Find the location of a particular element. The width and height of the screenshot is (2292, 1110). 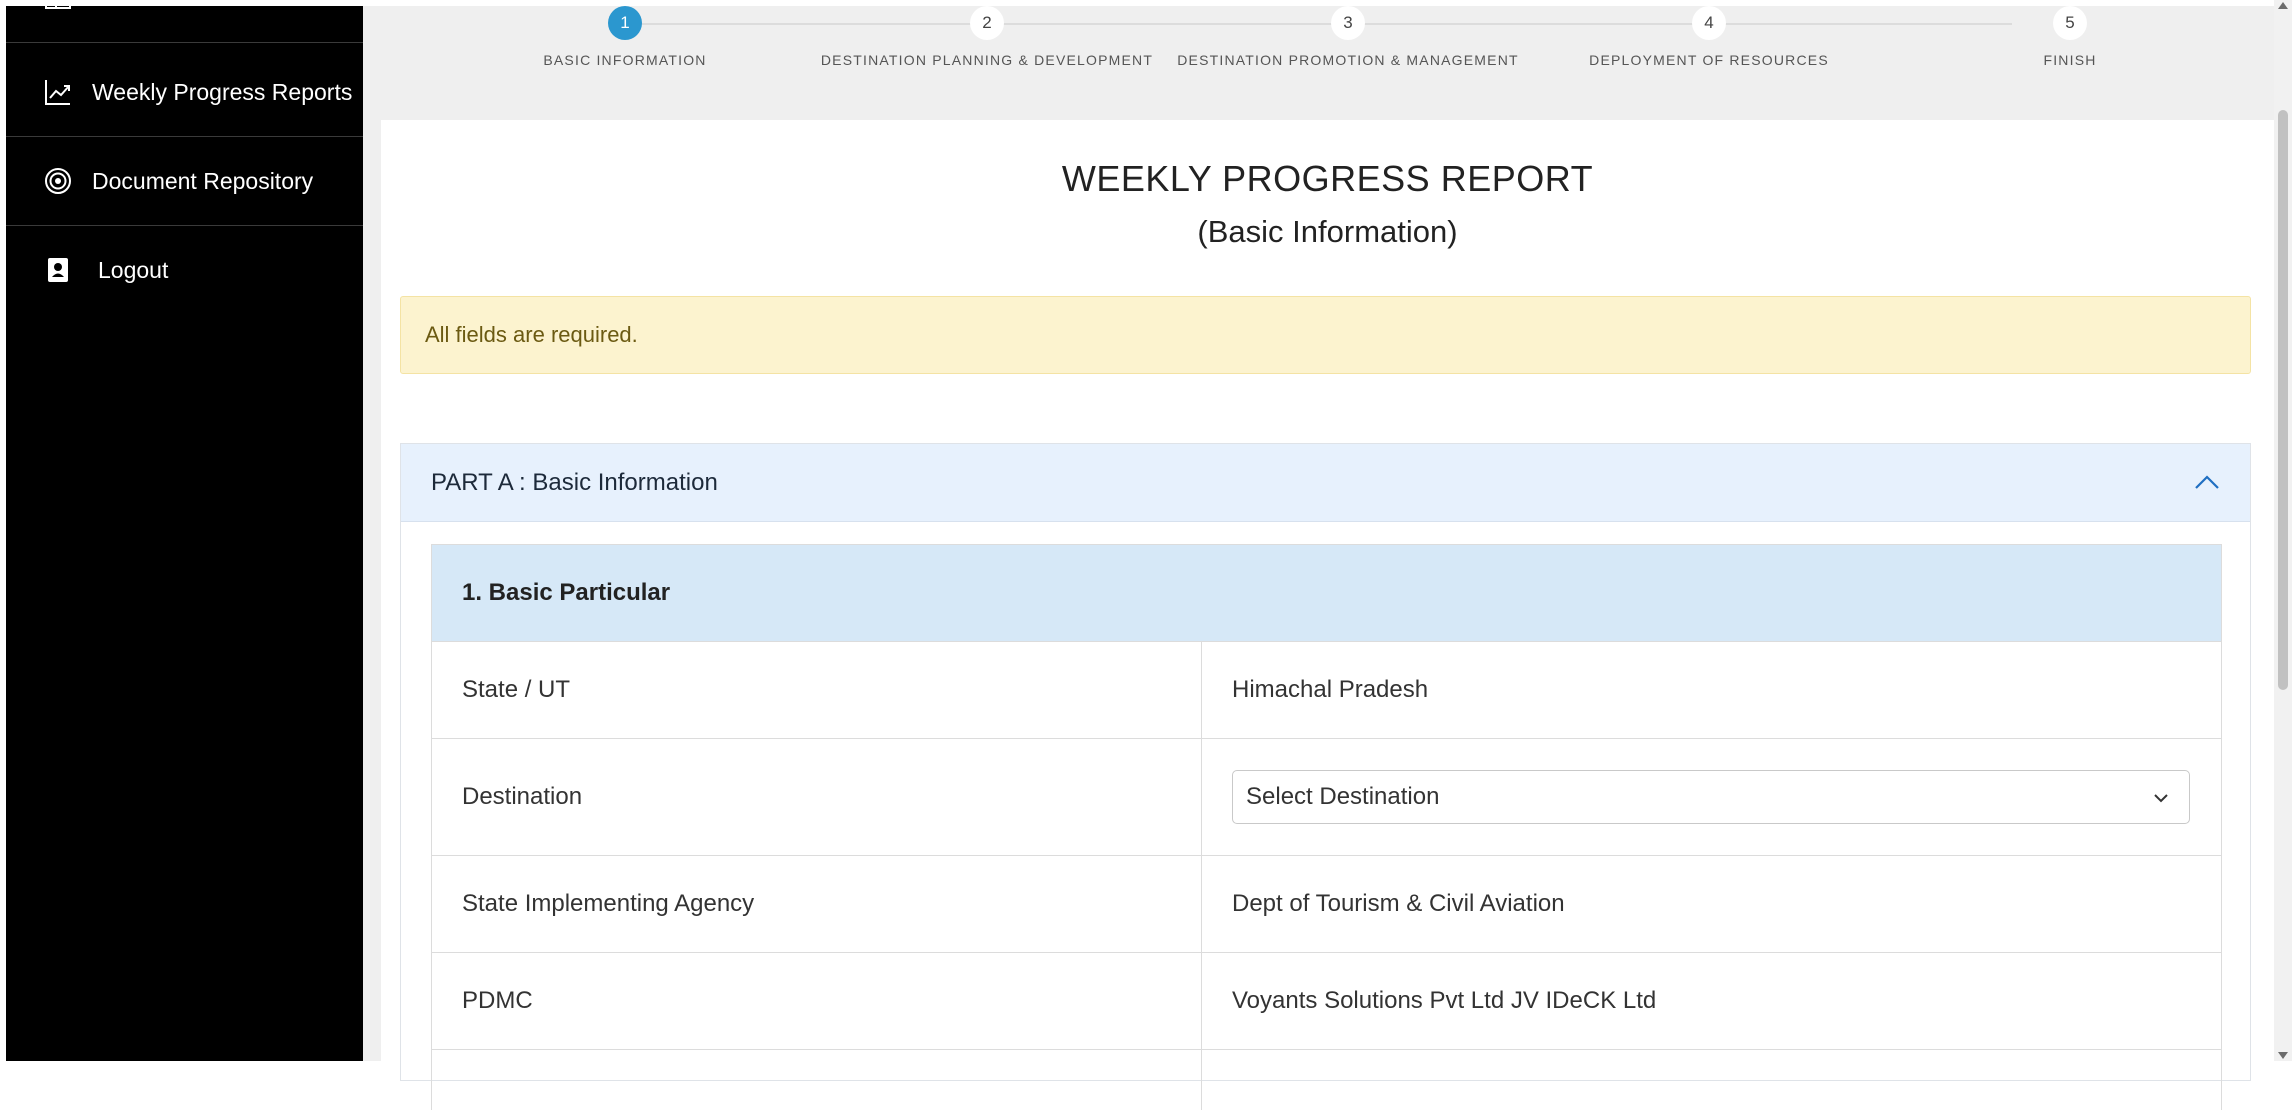

scrollbar-thumb is located at coordinates (2283, 400).